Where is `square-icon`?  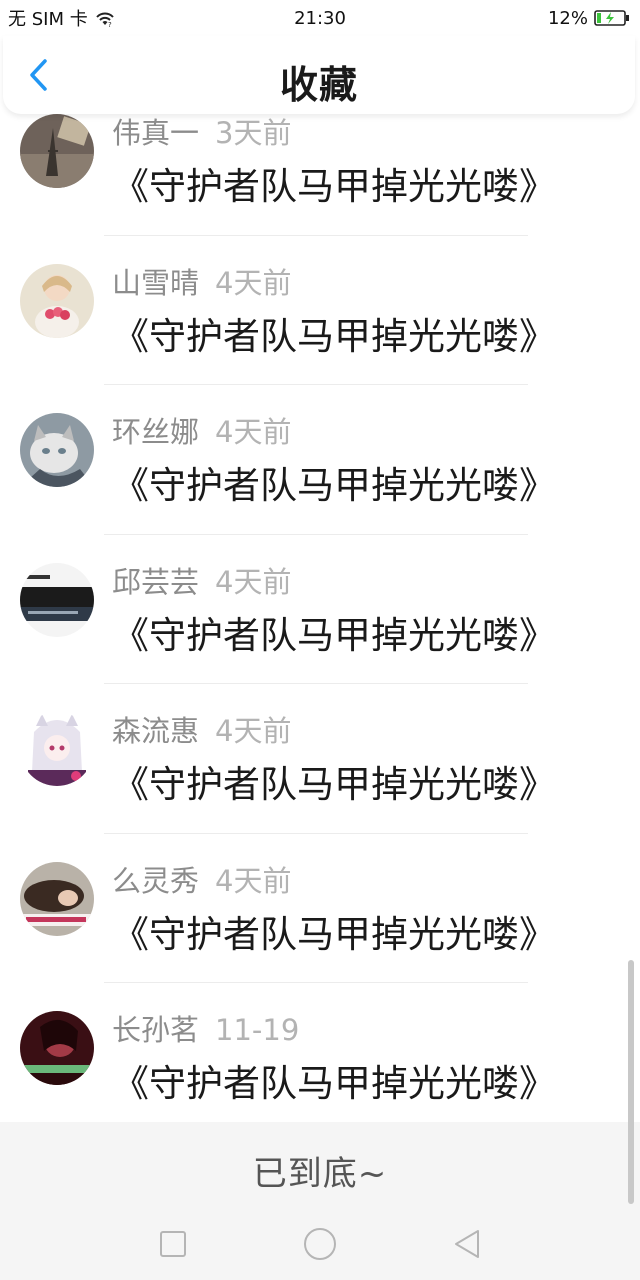
square-icon is located at coordinates (173, 1244).